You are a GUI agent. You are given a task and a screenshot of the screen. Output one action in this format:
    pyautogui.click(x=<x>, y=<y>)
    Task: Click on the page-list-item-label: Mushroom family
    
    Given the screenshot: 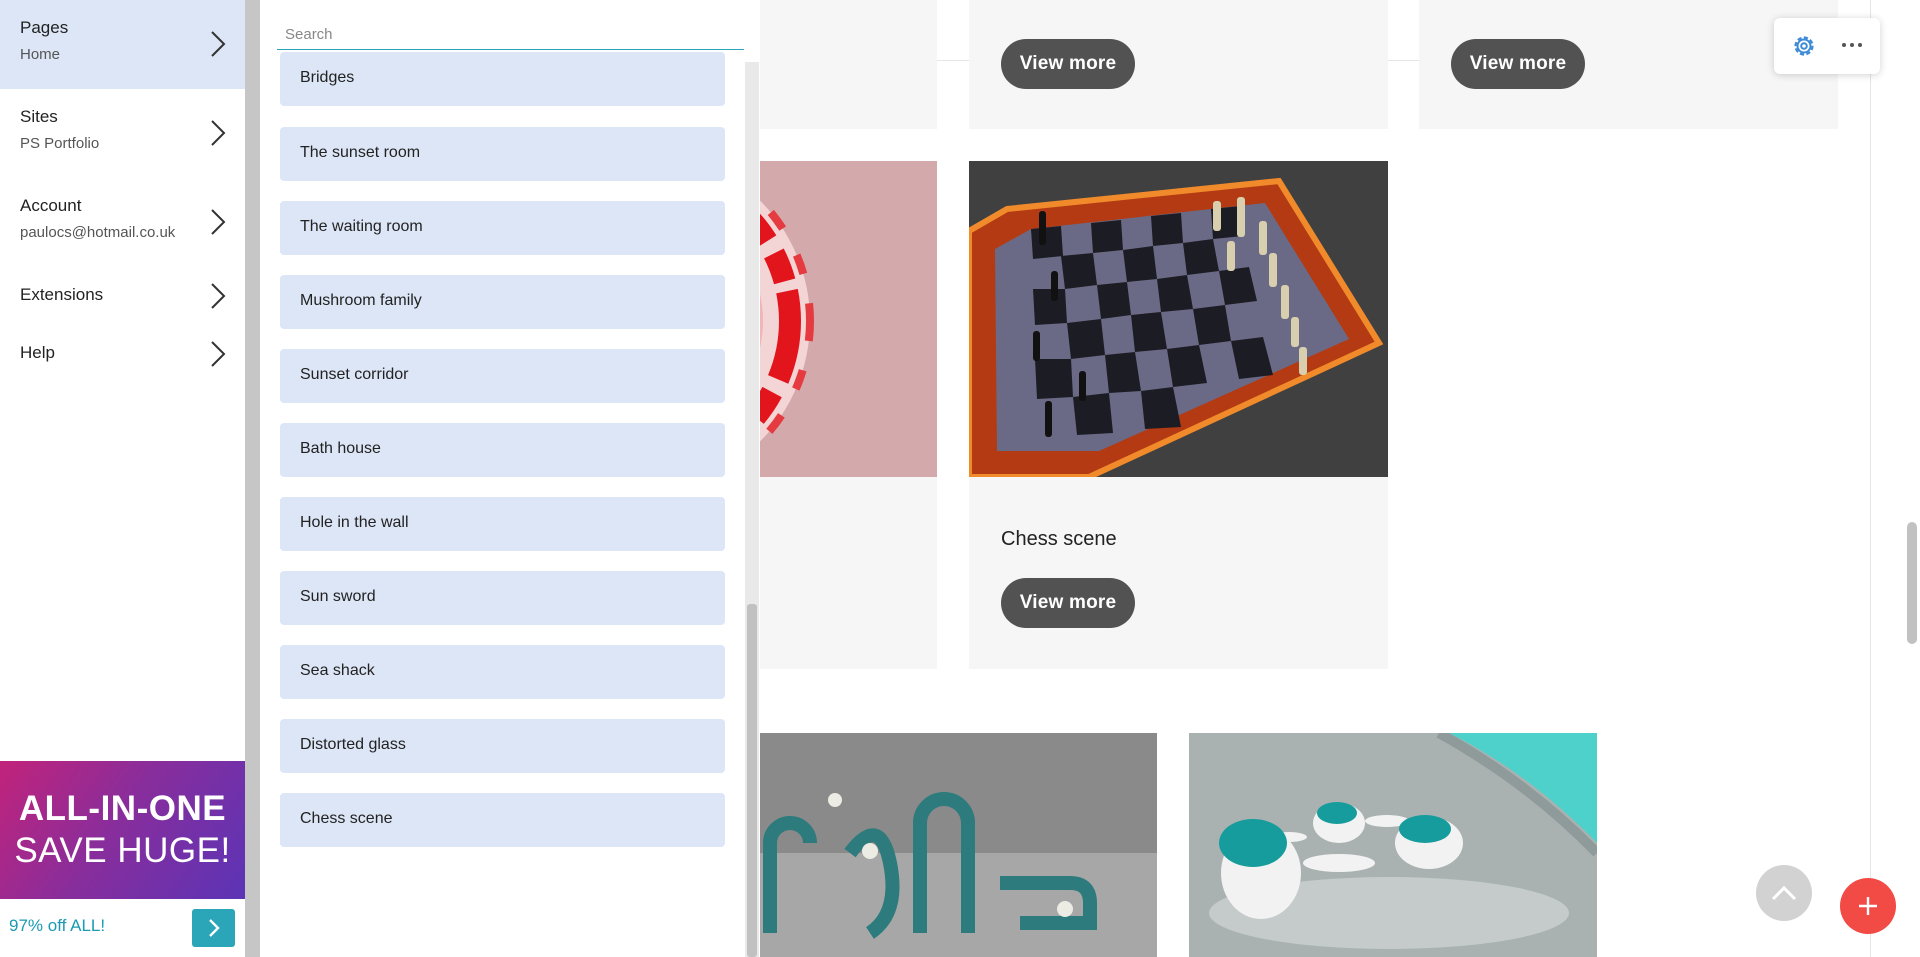 What is the action you would take?
    pyautogui.click(x=361, y=300)
    